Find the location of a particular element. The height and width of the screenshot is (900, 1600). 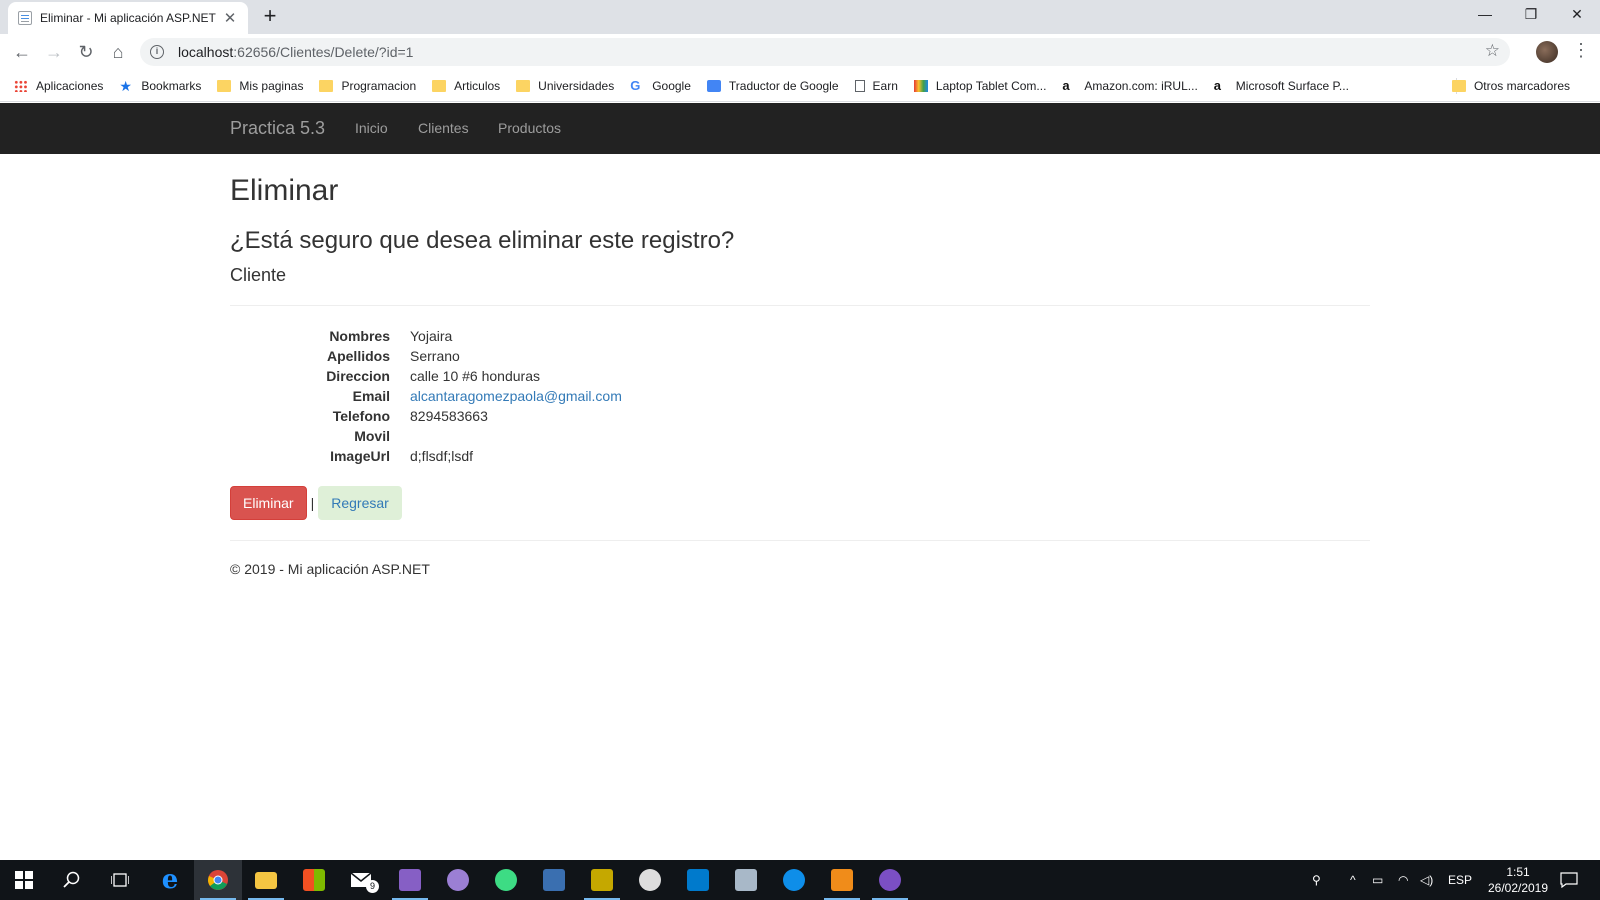

wifi-icon: ◠ is located at coordinates (1403, 880).